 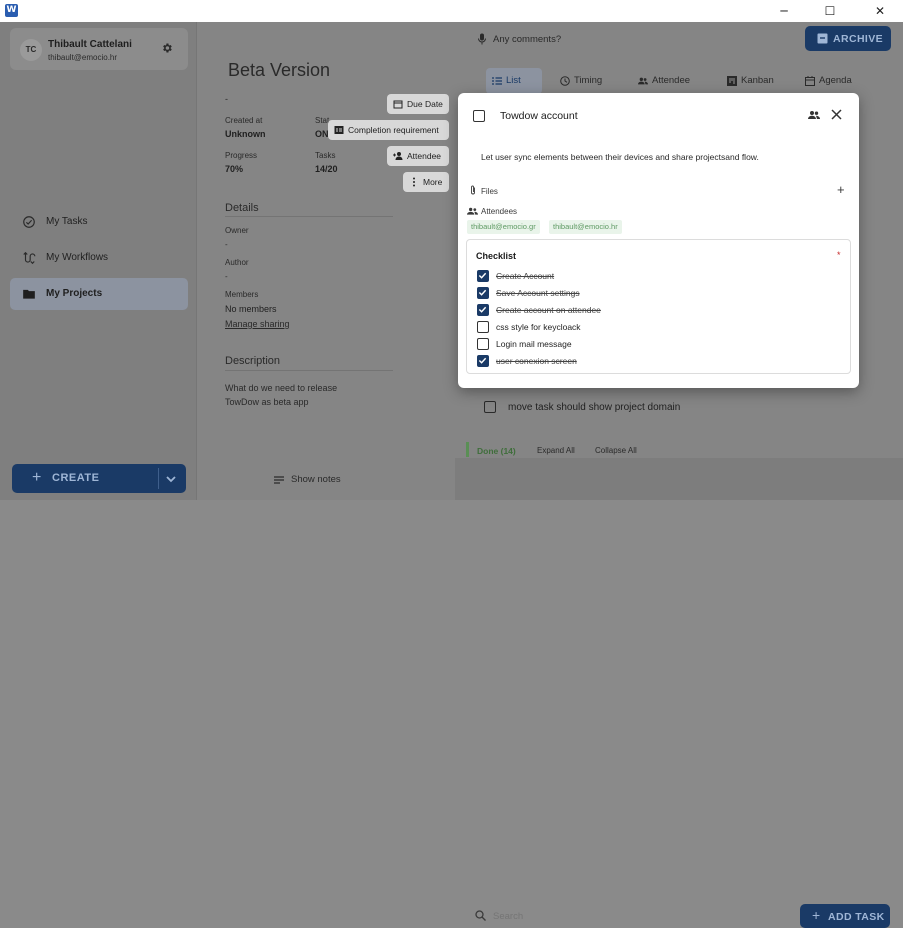 What do you see at coordinates (858, 39) in the screenshot?
I see `archive-label: ARCHIVE` at bounding box center [858, 39].